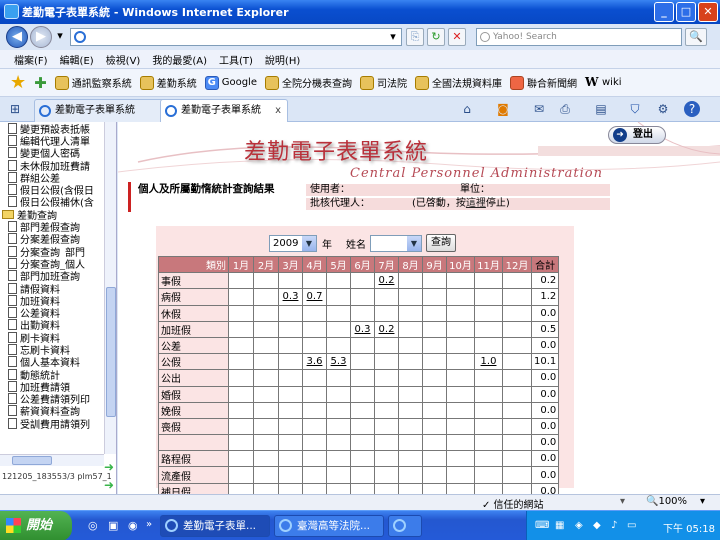 The image size is (720, 540). I want to click on sidebar-item: 部門加班查詢, so click(53, 276).